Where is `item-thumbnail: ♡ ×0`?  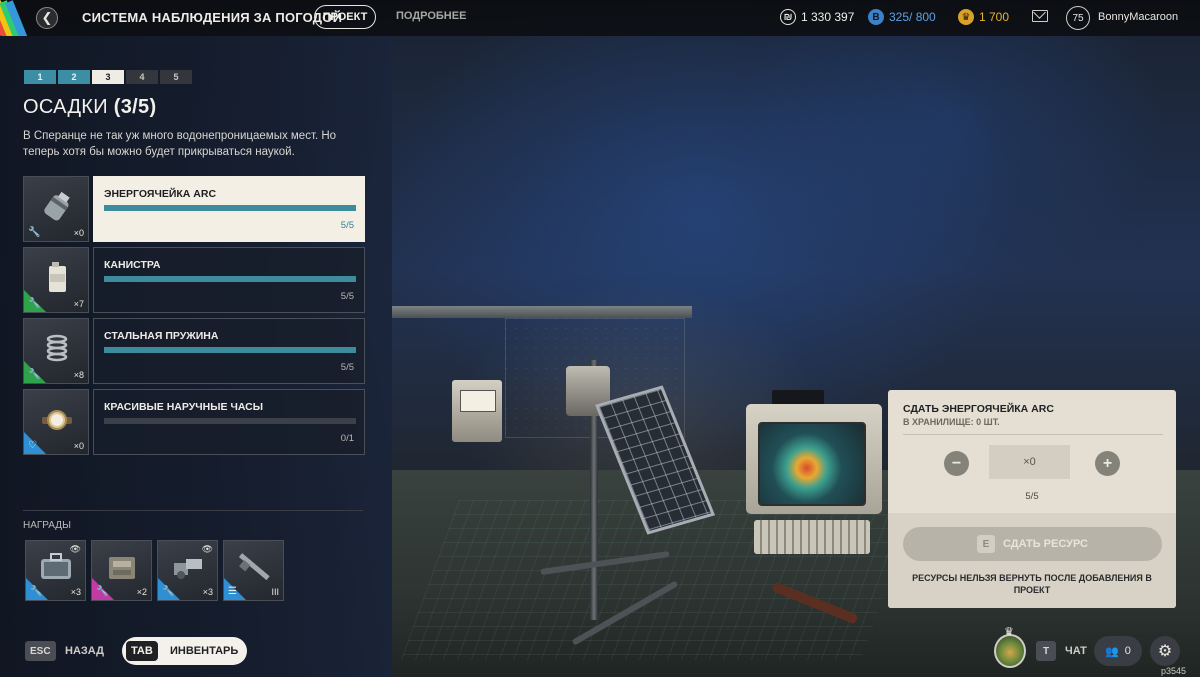
item-thumbnail: ♡ ×0 is located at coordinates (56, 422).